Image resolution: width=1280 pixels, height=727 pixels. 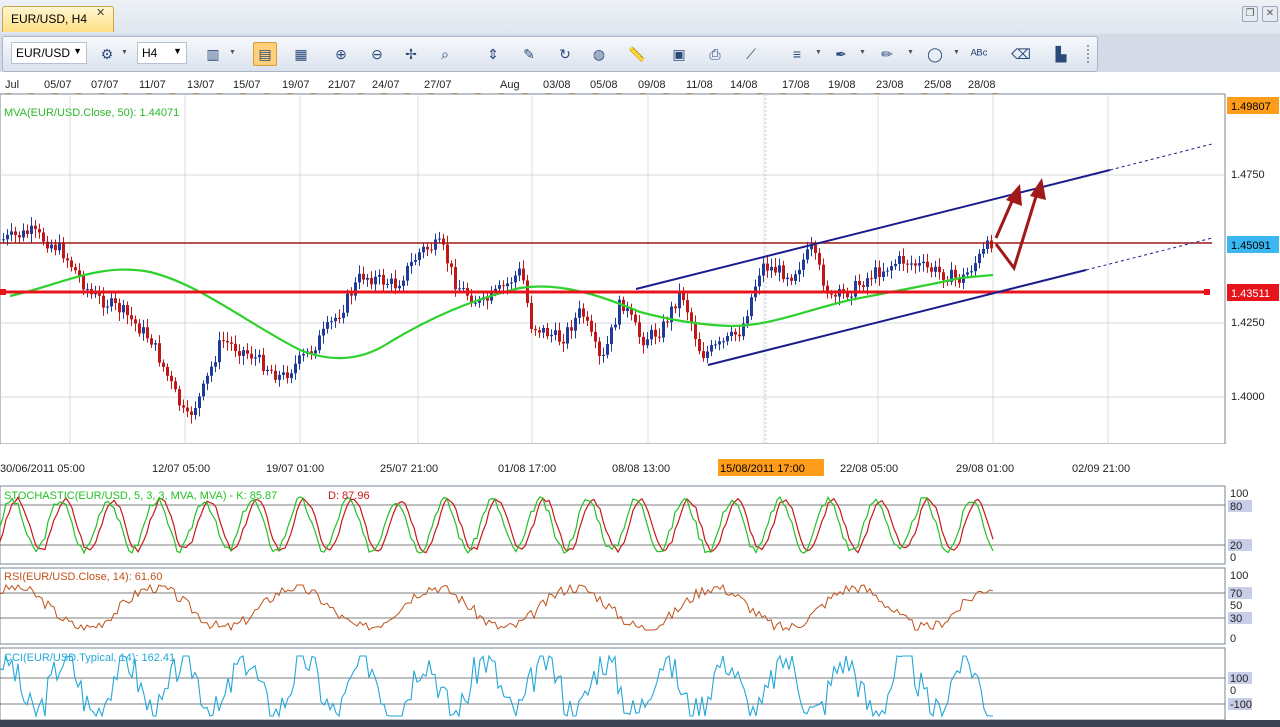 I want to click on top-axis-label: 19/08, so click(x=842, y=85).